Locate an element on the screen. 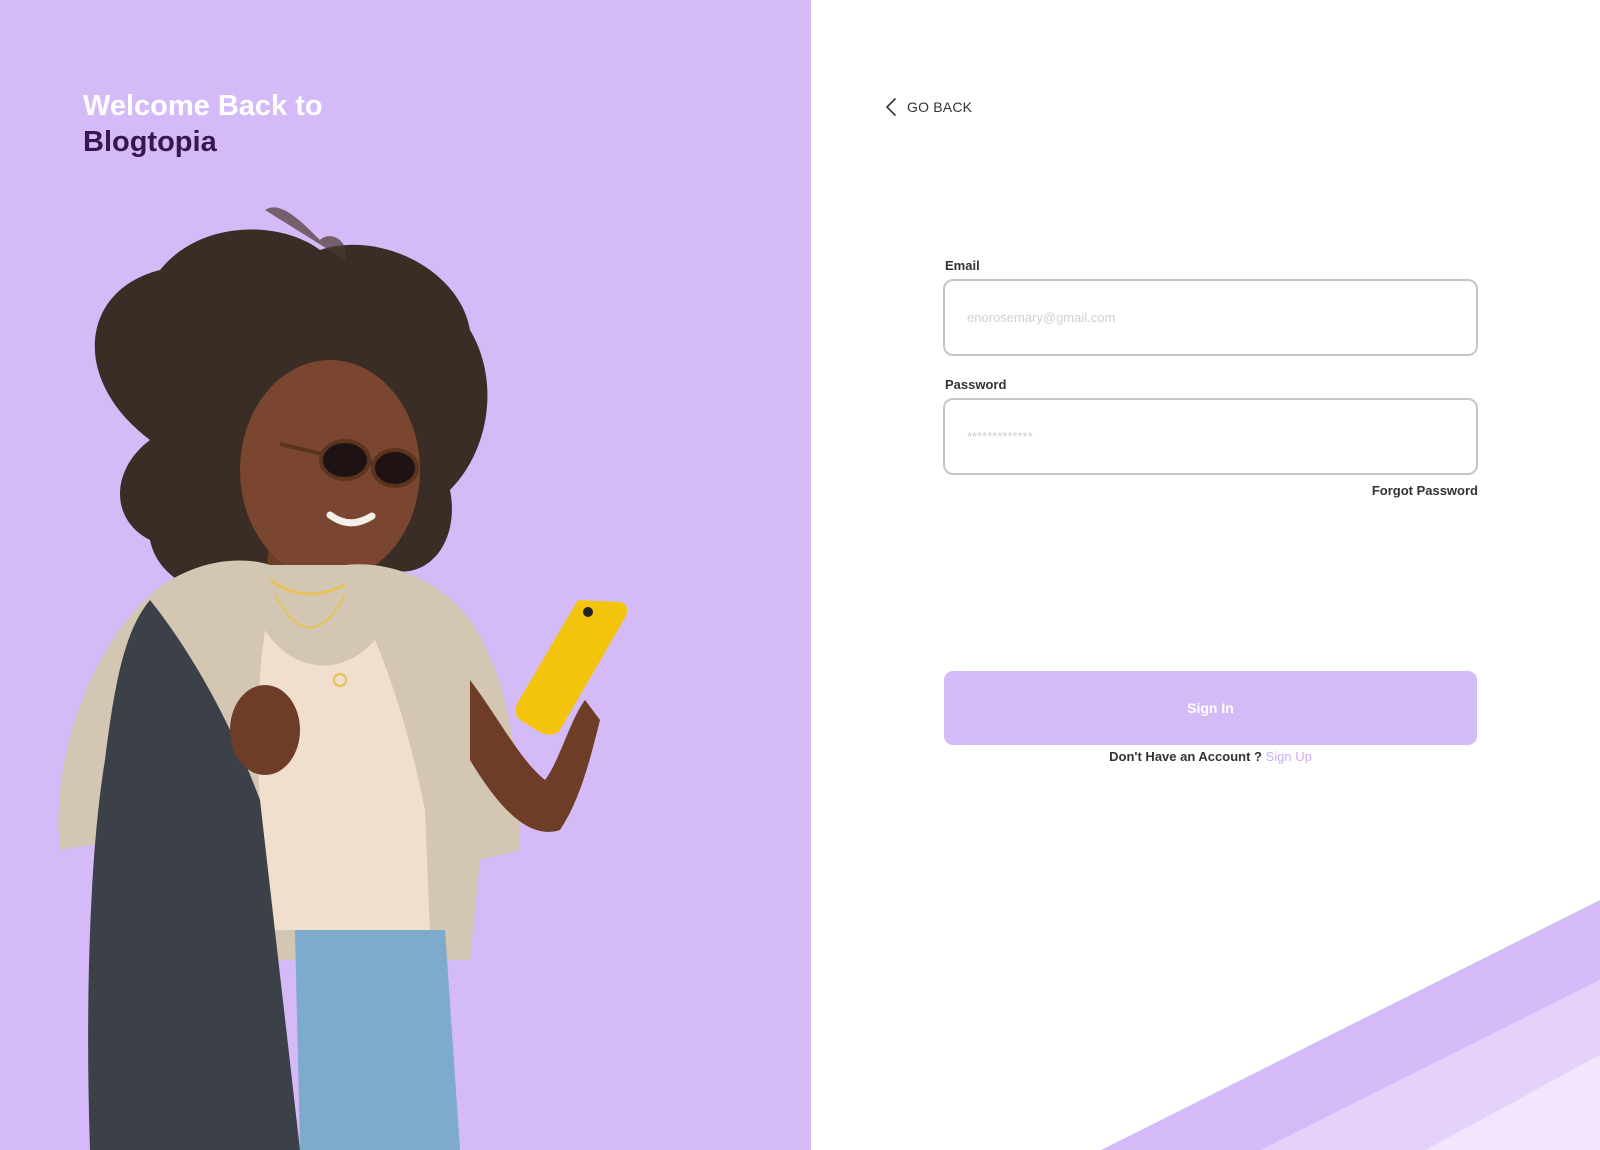 The height and width of the screenshot is (1150, 1600). email-label: Email is located at coordinates (962, 265).